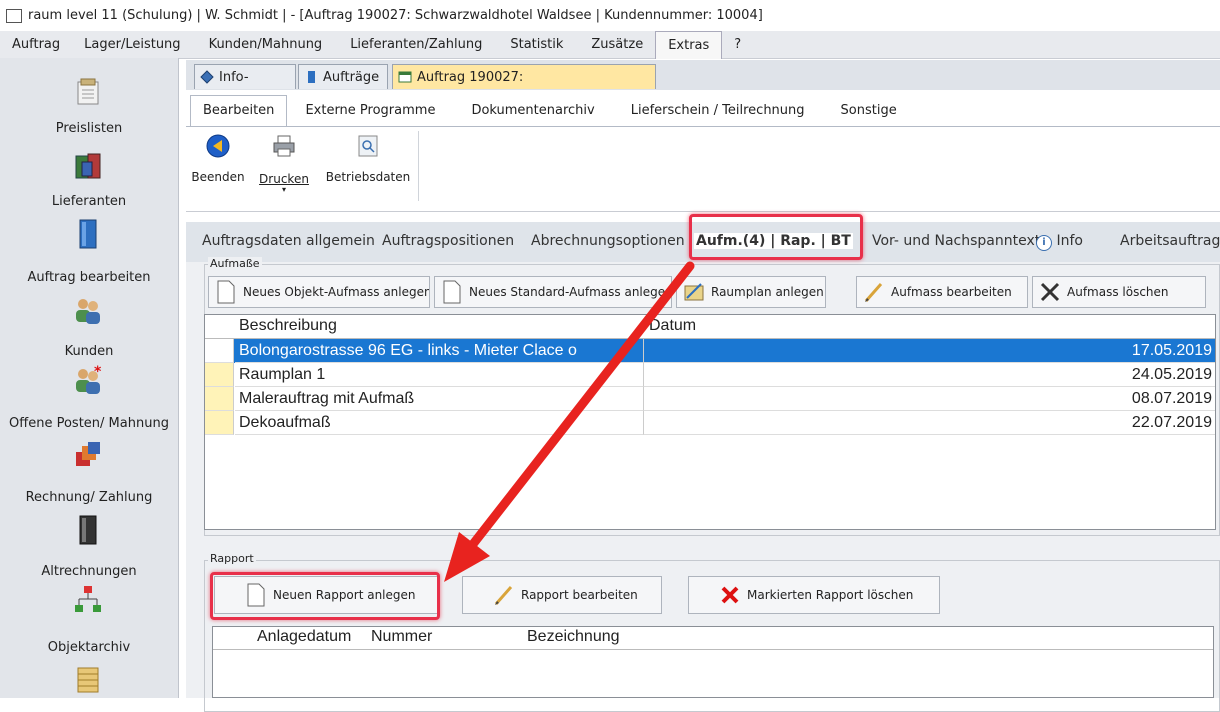 The height and width of the screenshot is (712, 1220). I want to click on subtab-aufmass-rapport: Aufm.(4) | Rap. | BT, so click(773, 241).